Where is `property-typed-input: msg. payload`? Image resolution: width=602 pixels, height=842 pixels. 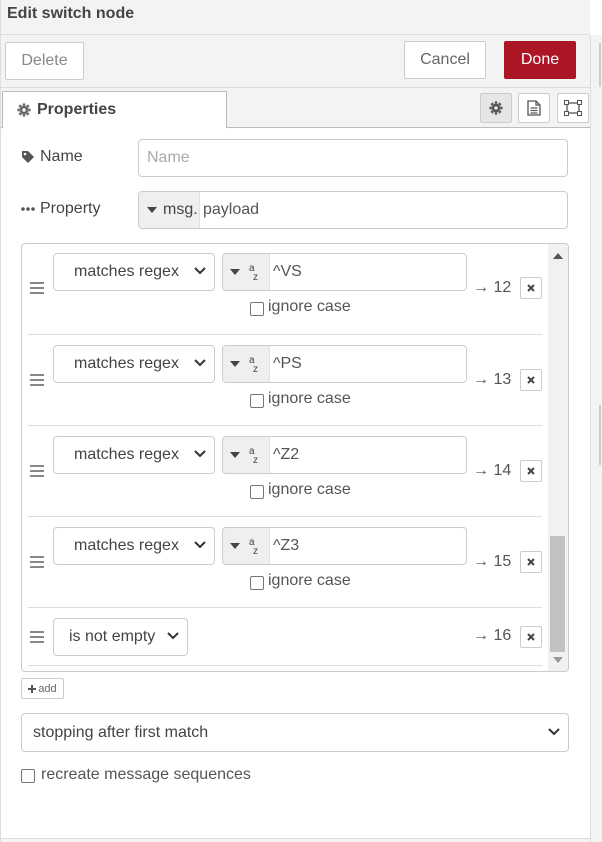
property-typed-input: msg. payload is located at coordinates (353, 210).